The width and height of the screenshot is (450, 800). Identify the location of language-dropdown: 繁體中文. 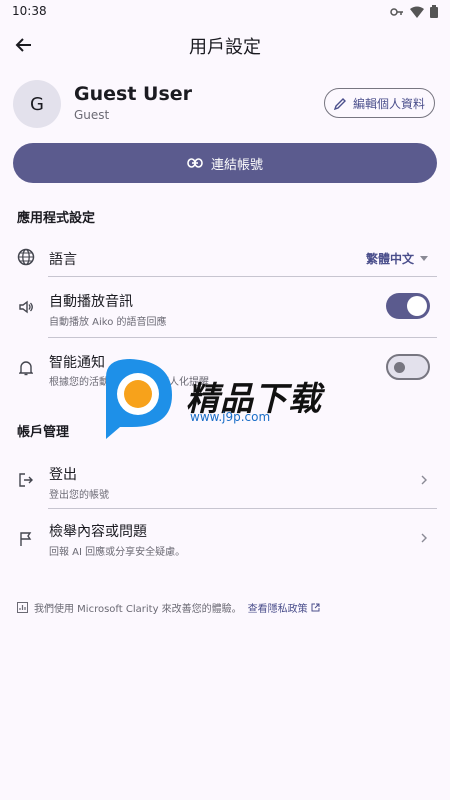
(397, 258).